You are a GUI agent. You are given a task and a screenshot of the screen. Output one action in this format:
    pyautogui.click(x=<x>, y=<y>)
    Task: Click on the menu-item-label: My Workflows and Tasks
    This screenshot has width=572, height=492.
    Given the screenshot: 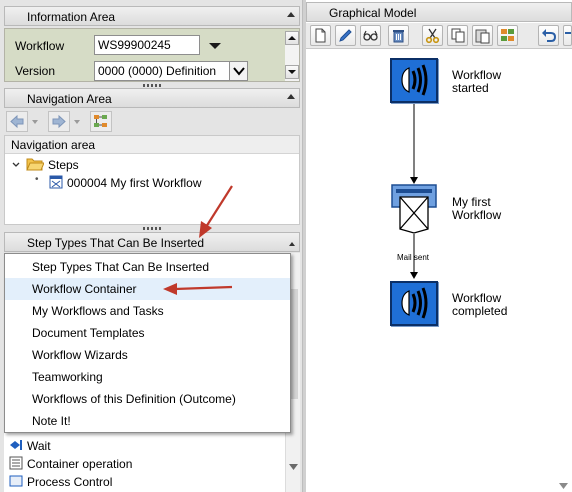 What is the action you would take?
    pyautogui.click(x=98, y=311)
    